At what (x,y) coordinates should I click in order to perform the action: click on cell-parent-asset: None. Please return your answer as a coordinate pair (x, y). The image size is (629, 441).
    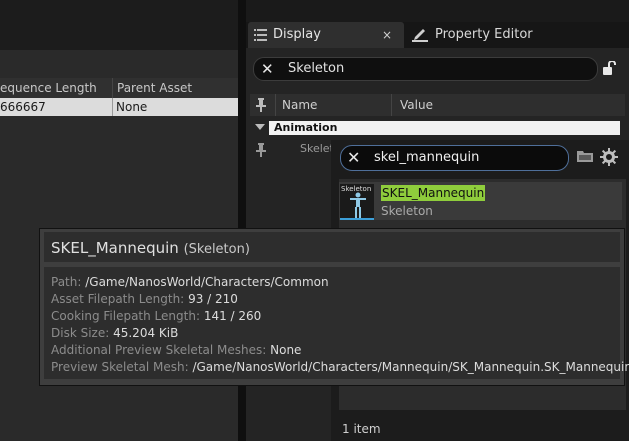
    Looking at the image, I should click on (132, 107).